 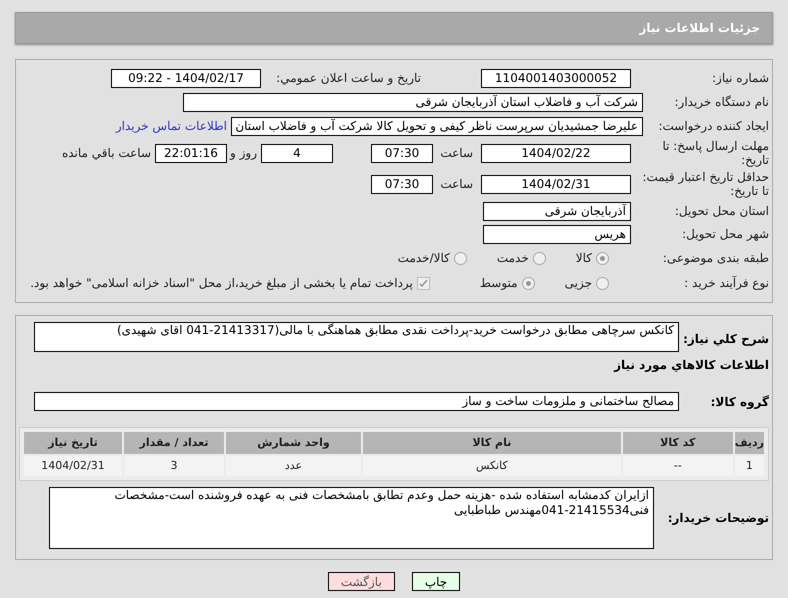 What do you see at coordinates (556, 153) in the screenshot?
I see `deadline-date-field: 1404/02/22` at bounding box center [556, 153].